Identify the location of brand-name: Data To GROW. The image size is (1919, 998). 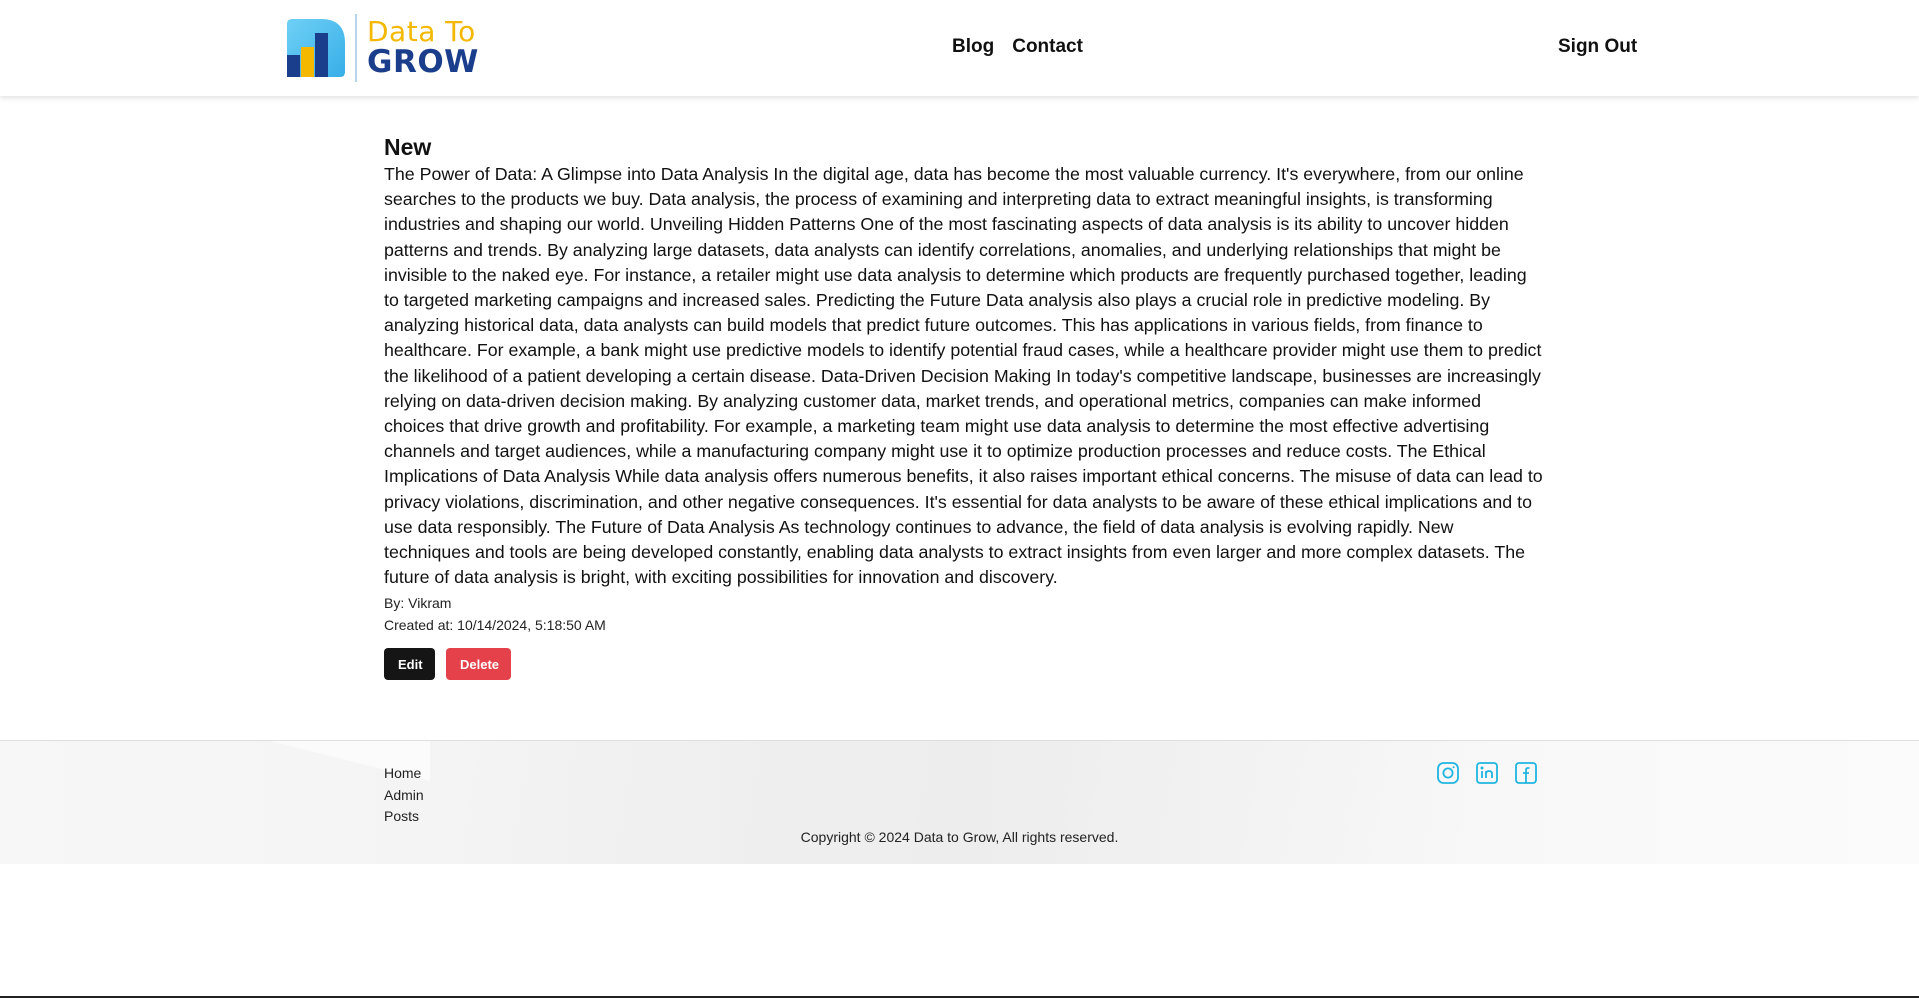
(423, 48).